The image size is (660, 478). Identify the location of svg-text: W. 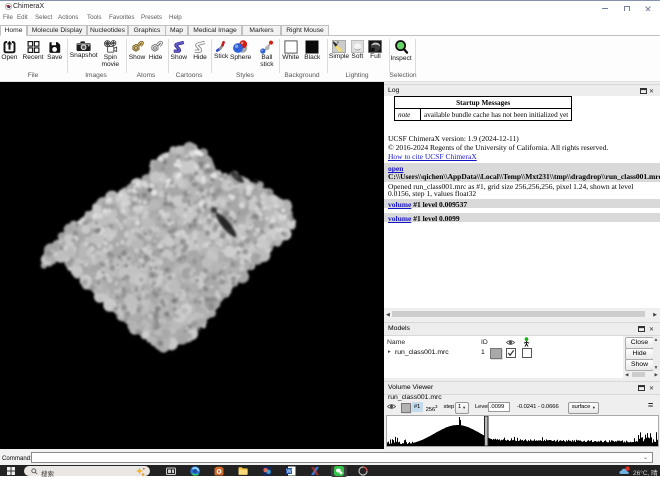
(289, 472).